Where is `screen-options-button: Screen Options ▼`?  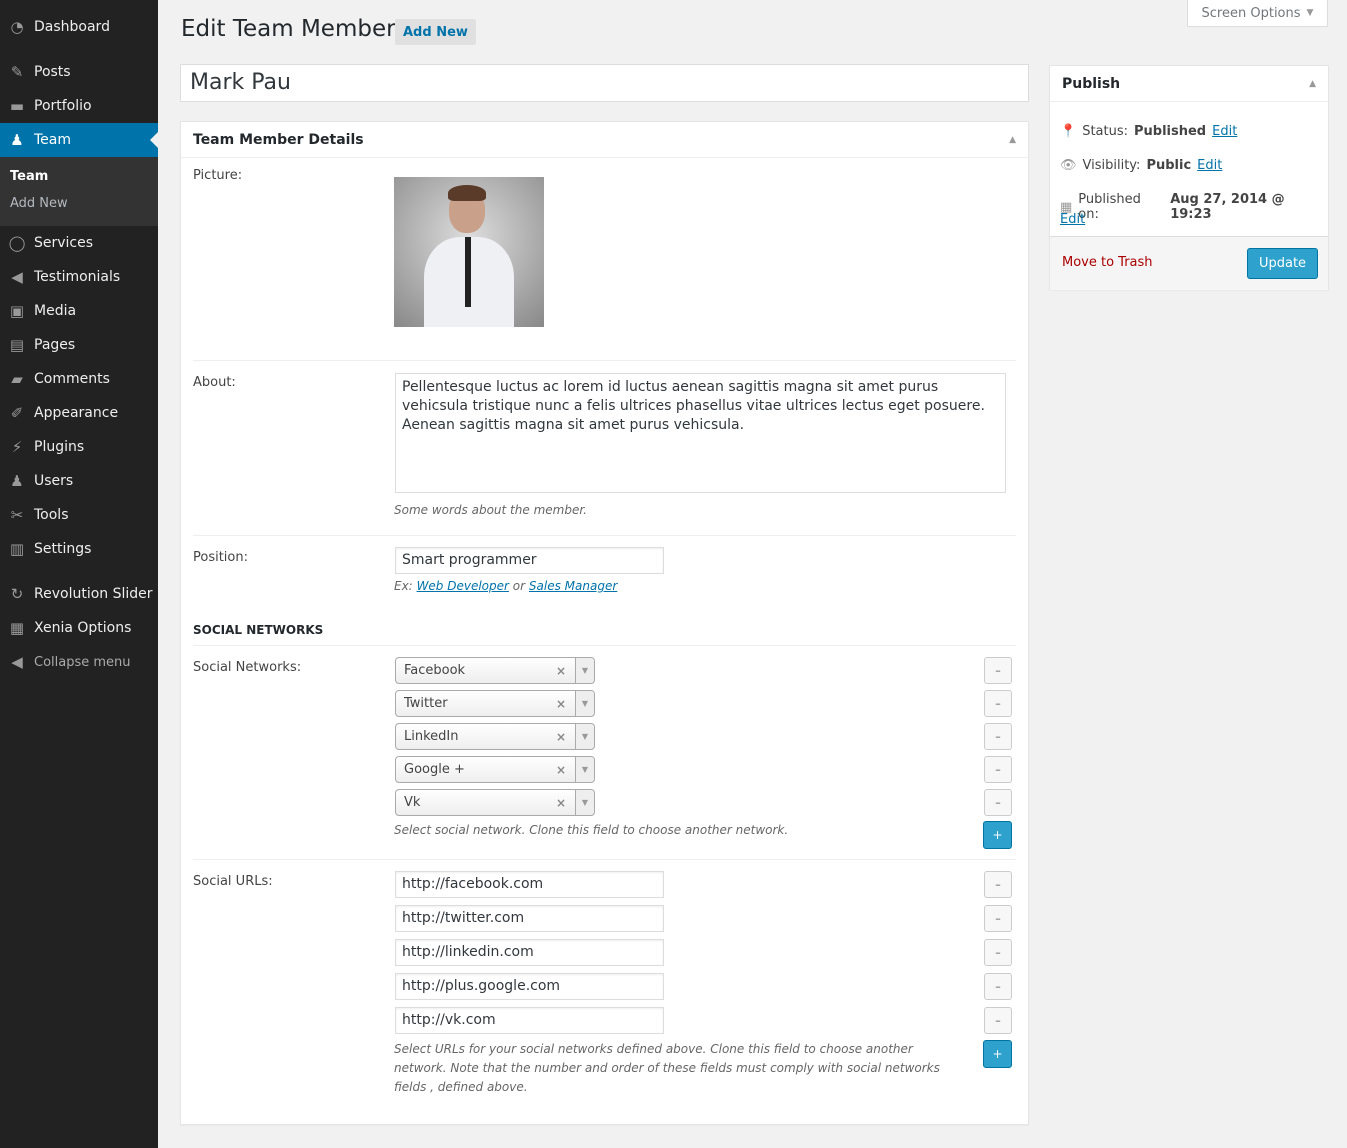 screen-options-button: Screen Options ▼ is located at coordinates (1257, 13).